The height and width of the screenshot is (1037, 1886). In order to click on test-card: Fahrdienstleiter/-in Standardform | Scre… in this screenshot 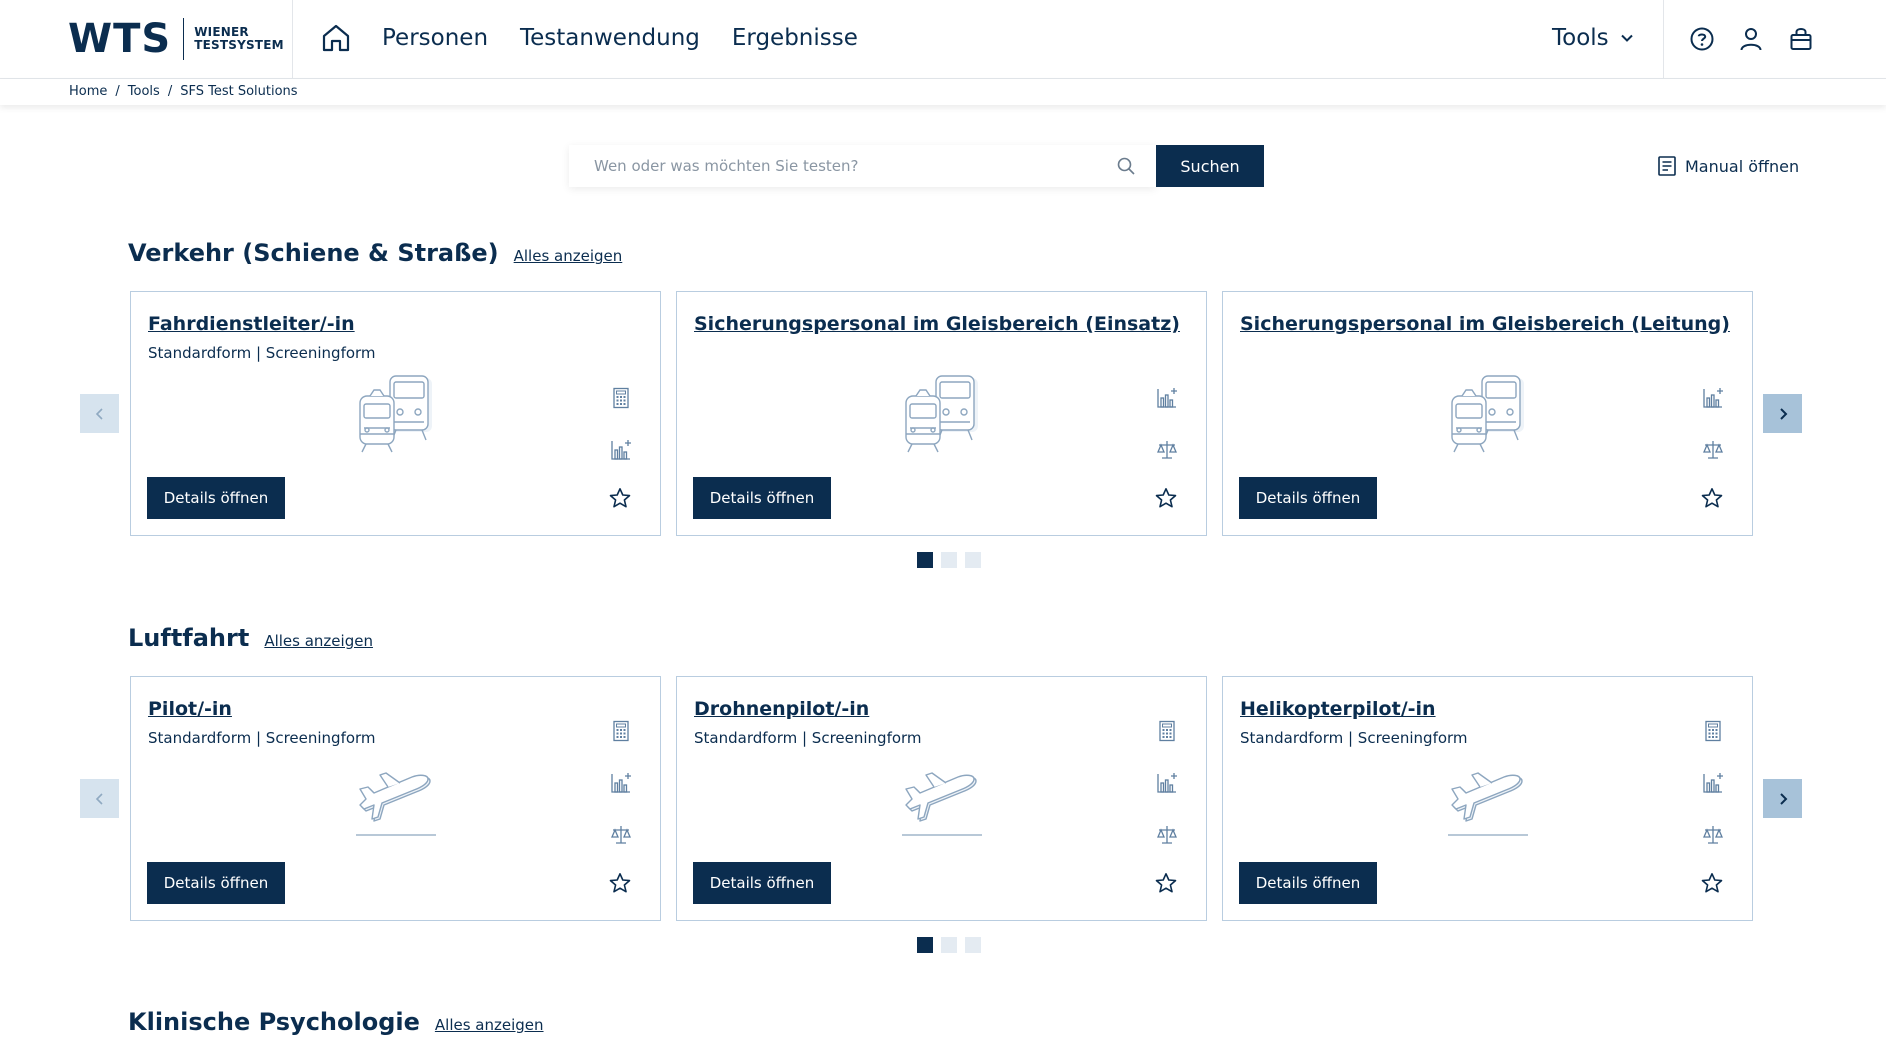, I will do `click(395, 413)`.